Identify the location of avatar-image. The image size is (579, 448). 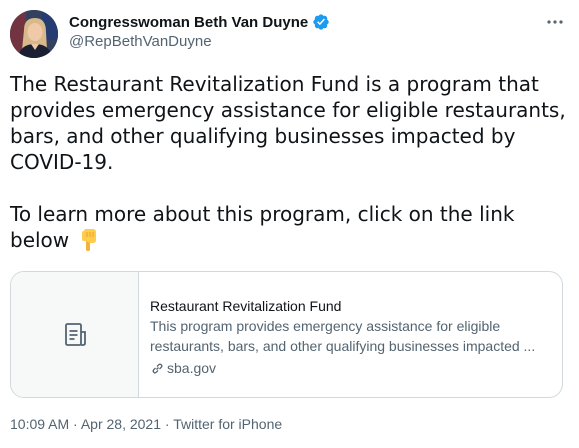
(34, 34).